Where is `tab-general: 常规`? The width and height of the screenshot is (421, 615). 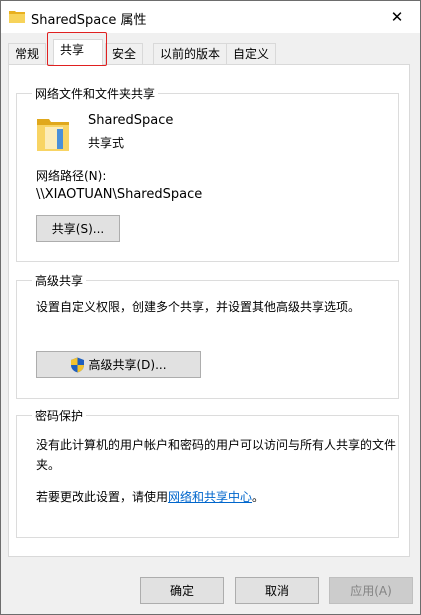
tab-general: 常规 is located at coordinates (27, 53).